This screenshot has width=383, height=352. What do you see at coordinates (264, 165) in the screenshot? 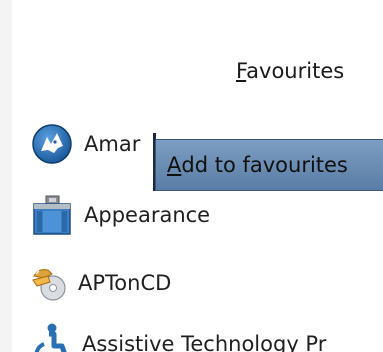
I see `add-to-favourites-label: dd to favourites` at bounding box center [264, 165].